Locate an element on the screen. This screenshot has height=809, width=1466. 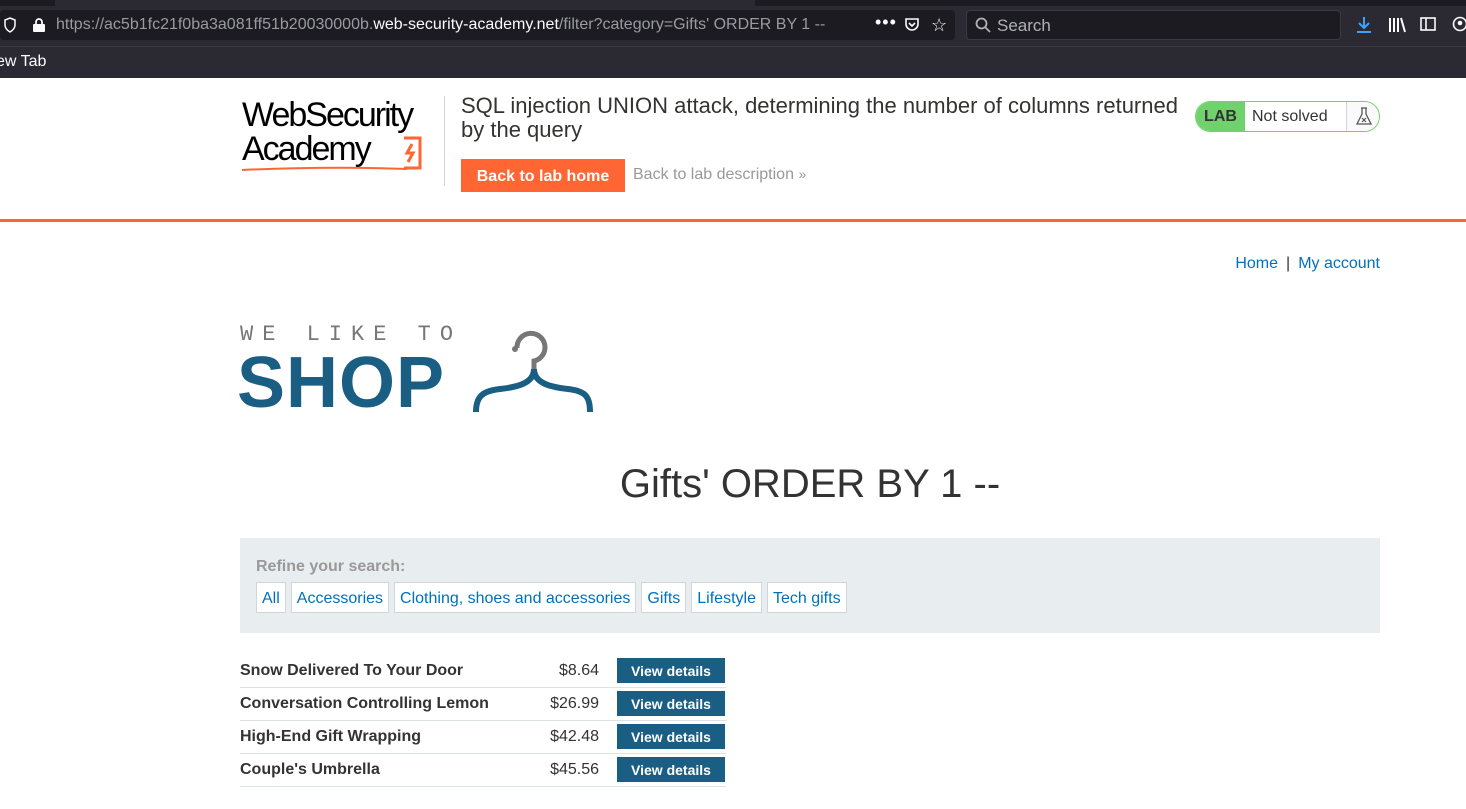
product-name: High-End Gift Wrapping is located at coordinates (331, 736).